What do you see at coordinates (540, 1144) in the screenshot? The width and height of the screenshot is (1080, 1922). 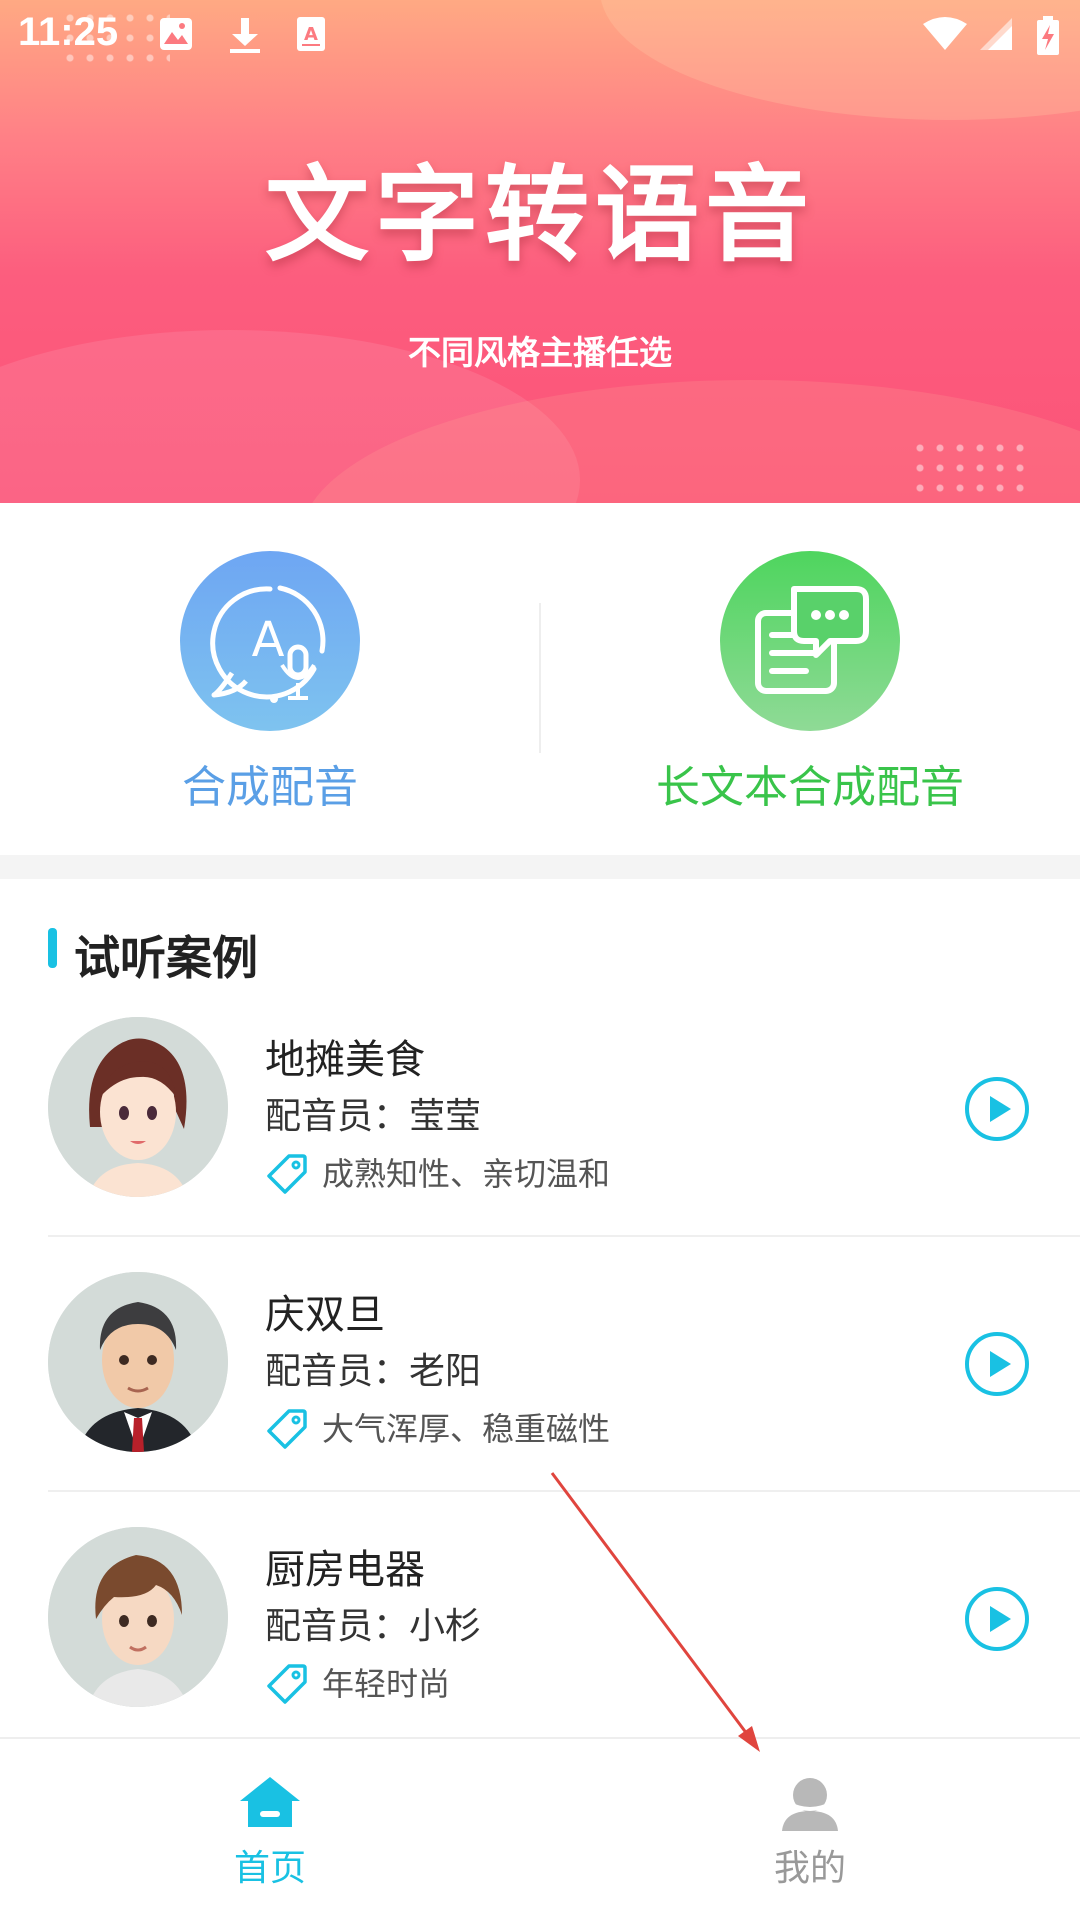 I see `sample-item: 地摊美食 配音员：莹莹 成熟知性、亲切温和` at bounding box center [540, 1144].